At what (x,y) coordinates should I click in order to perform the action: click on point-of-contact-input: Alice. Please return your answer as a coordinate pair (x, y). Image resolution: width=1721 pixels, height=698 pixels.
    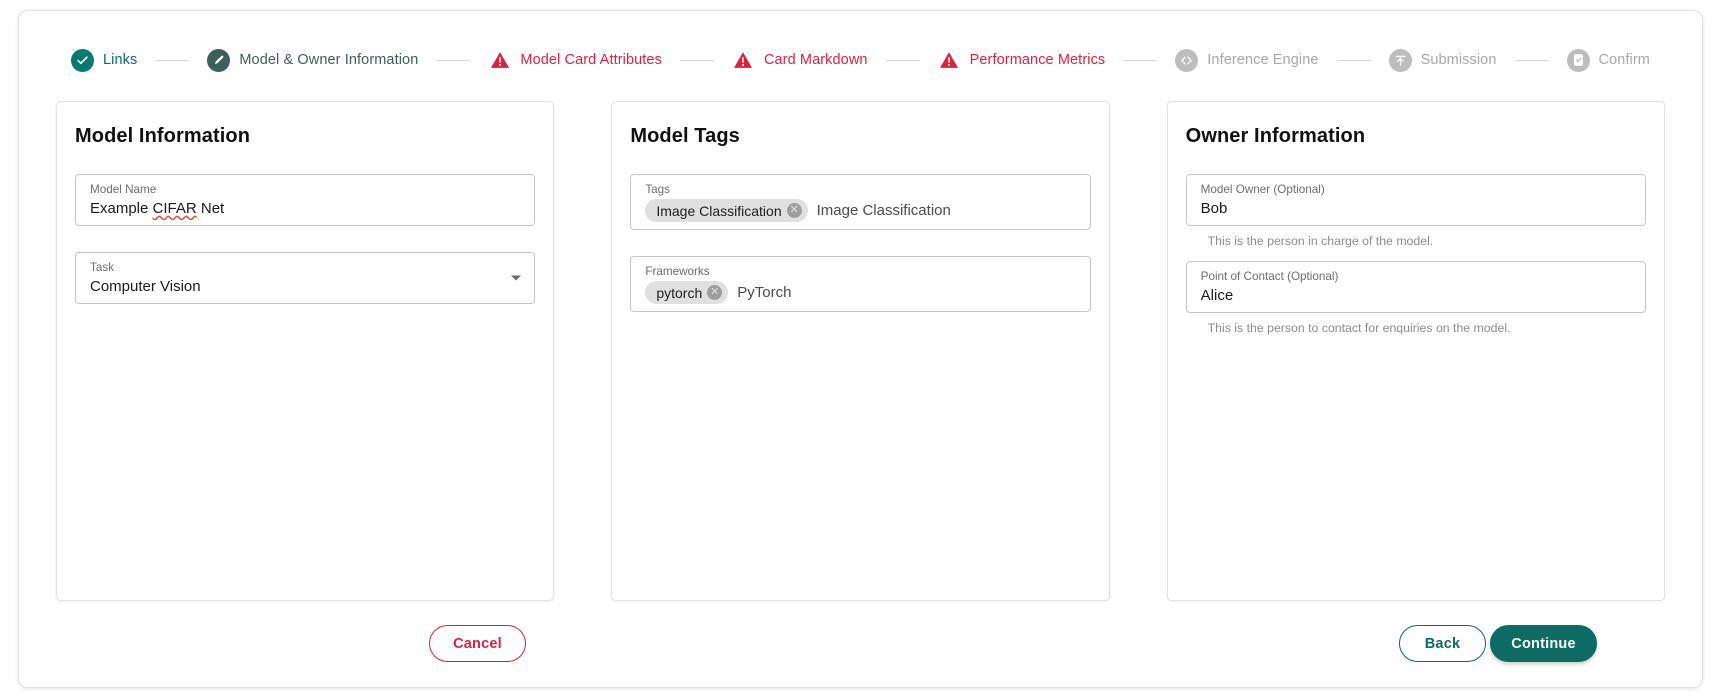
    Looking at the image, I should click on (1416, 295).